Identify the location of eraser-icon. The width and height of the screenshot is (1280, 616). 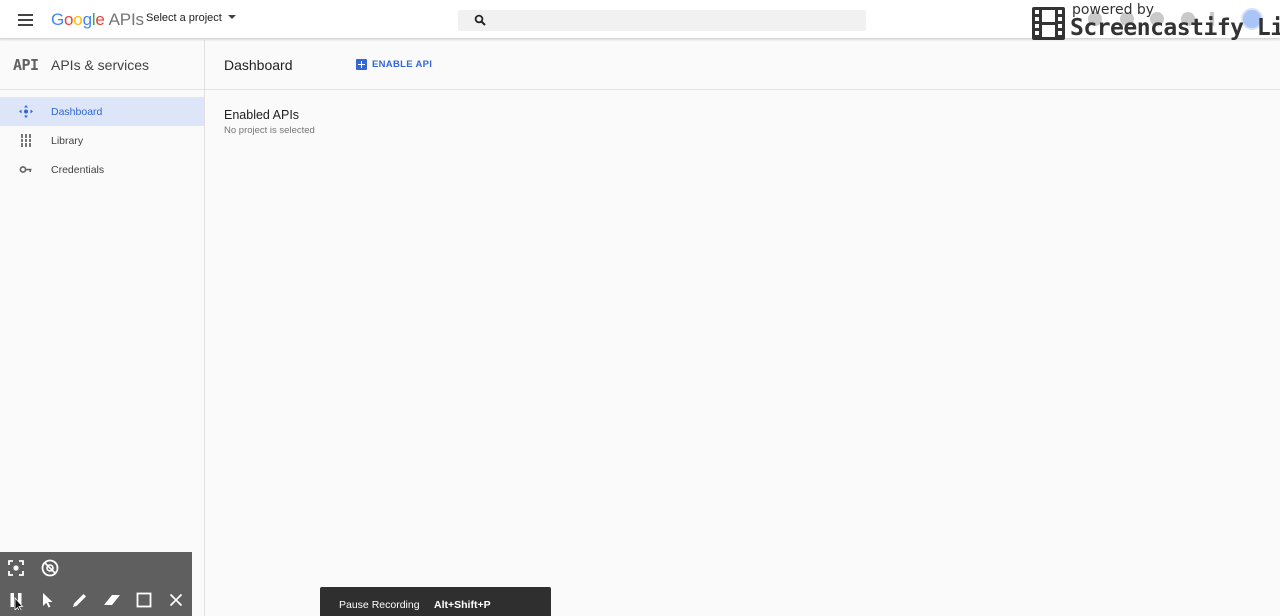
(112, 600).